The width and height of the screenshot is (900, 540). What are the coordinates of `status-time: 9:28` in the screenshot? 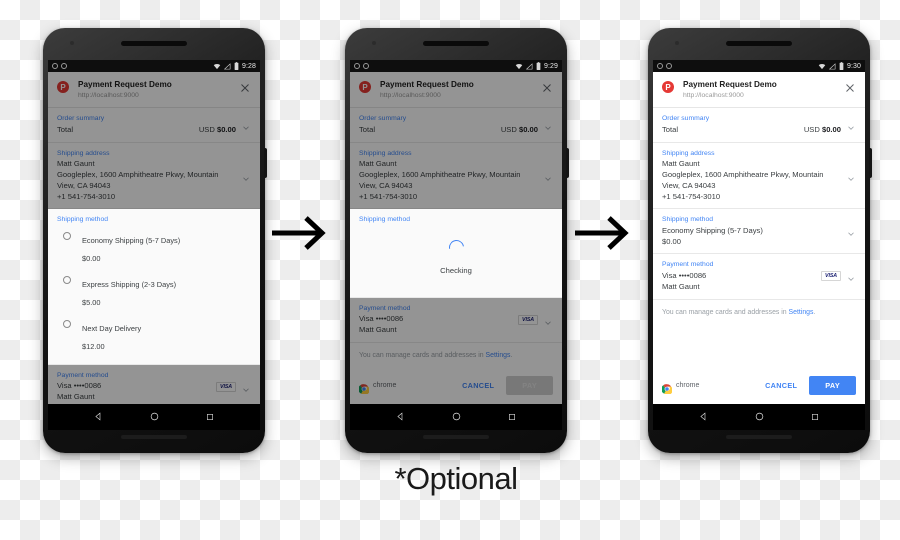 It's located at (248, 66).